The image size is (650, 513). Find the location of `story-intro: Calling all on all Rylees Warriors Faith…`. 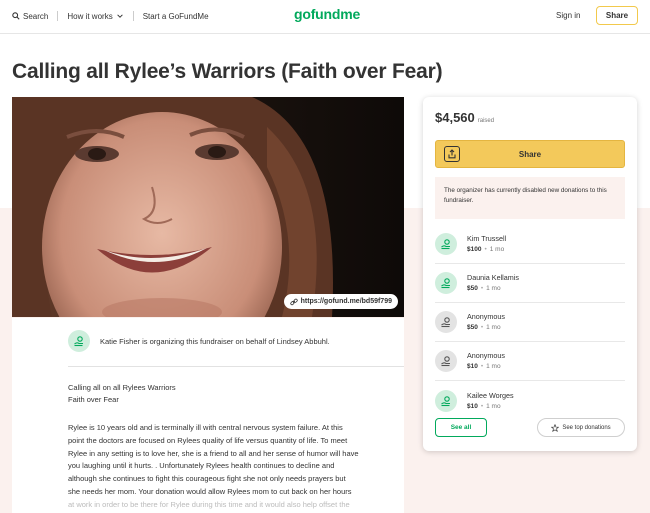

story-intro: Calling all on all Rylees Warriors Faith… is located at coordinates (122, 394).